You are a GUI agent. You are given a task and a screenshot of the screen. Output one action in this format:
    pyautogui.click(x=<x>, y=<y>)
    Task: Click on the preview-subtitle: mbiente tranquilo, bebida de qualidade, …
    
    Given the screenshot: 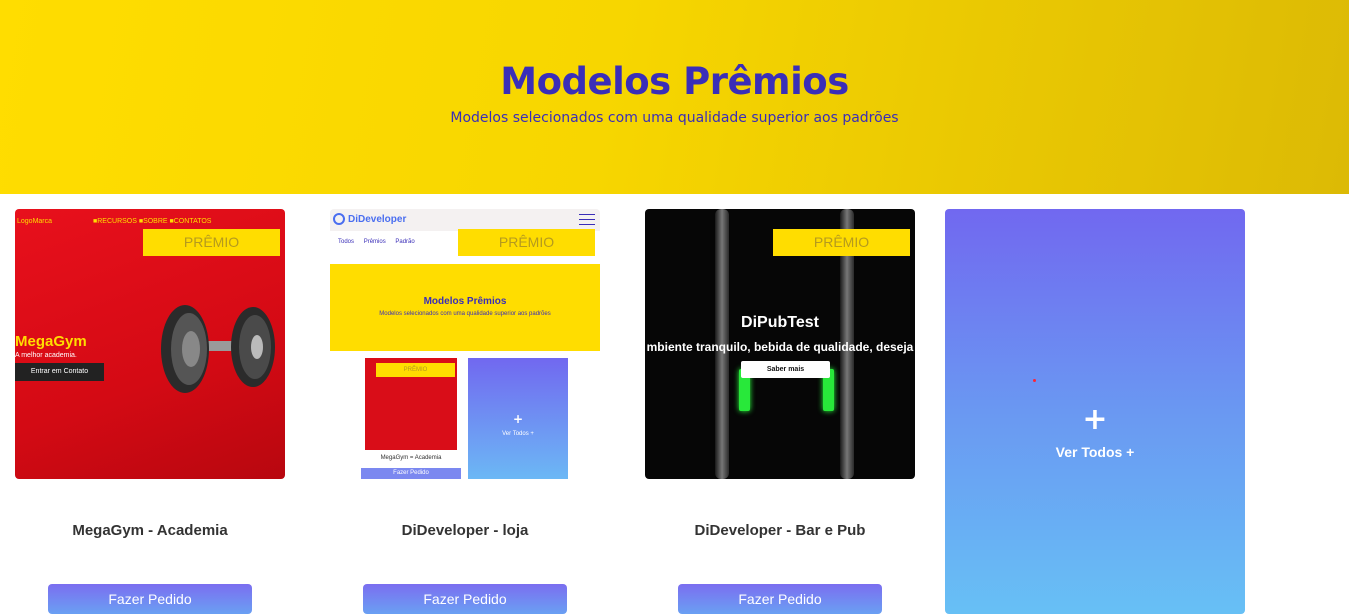 What is the action you would take?
    pyautogui.click(x=780, y=347)
    